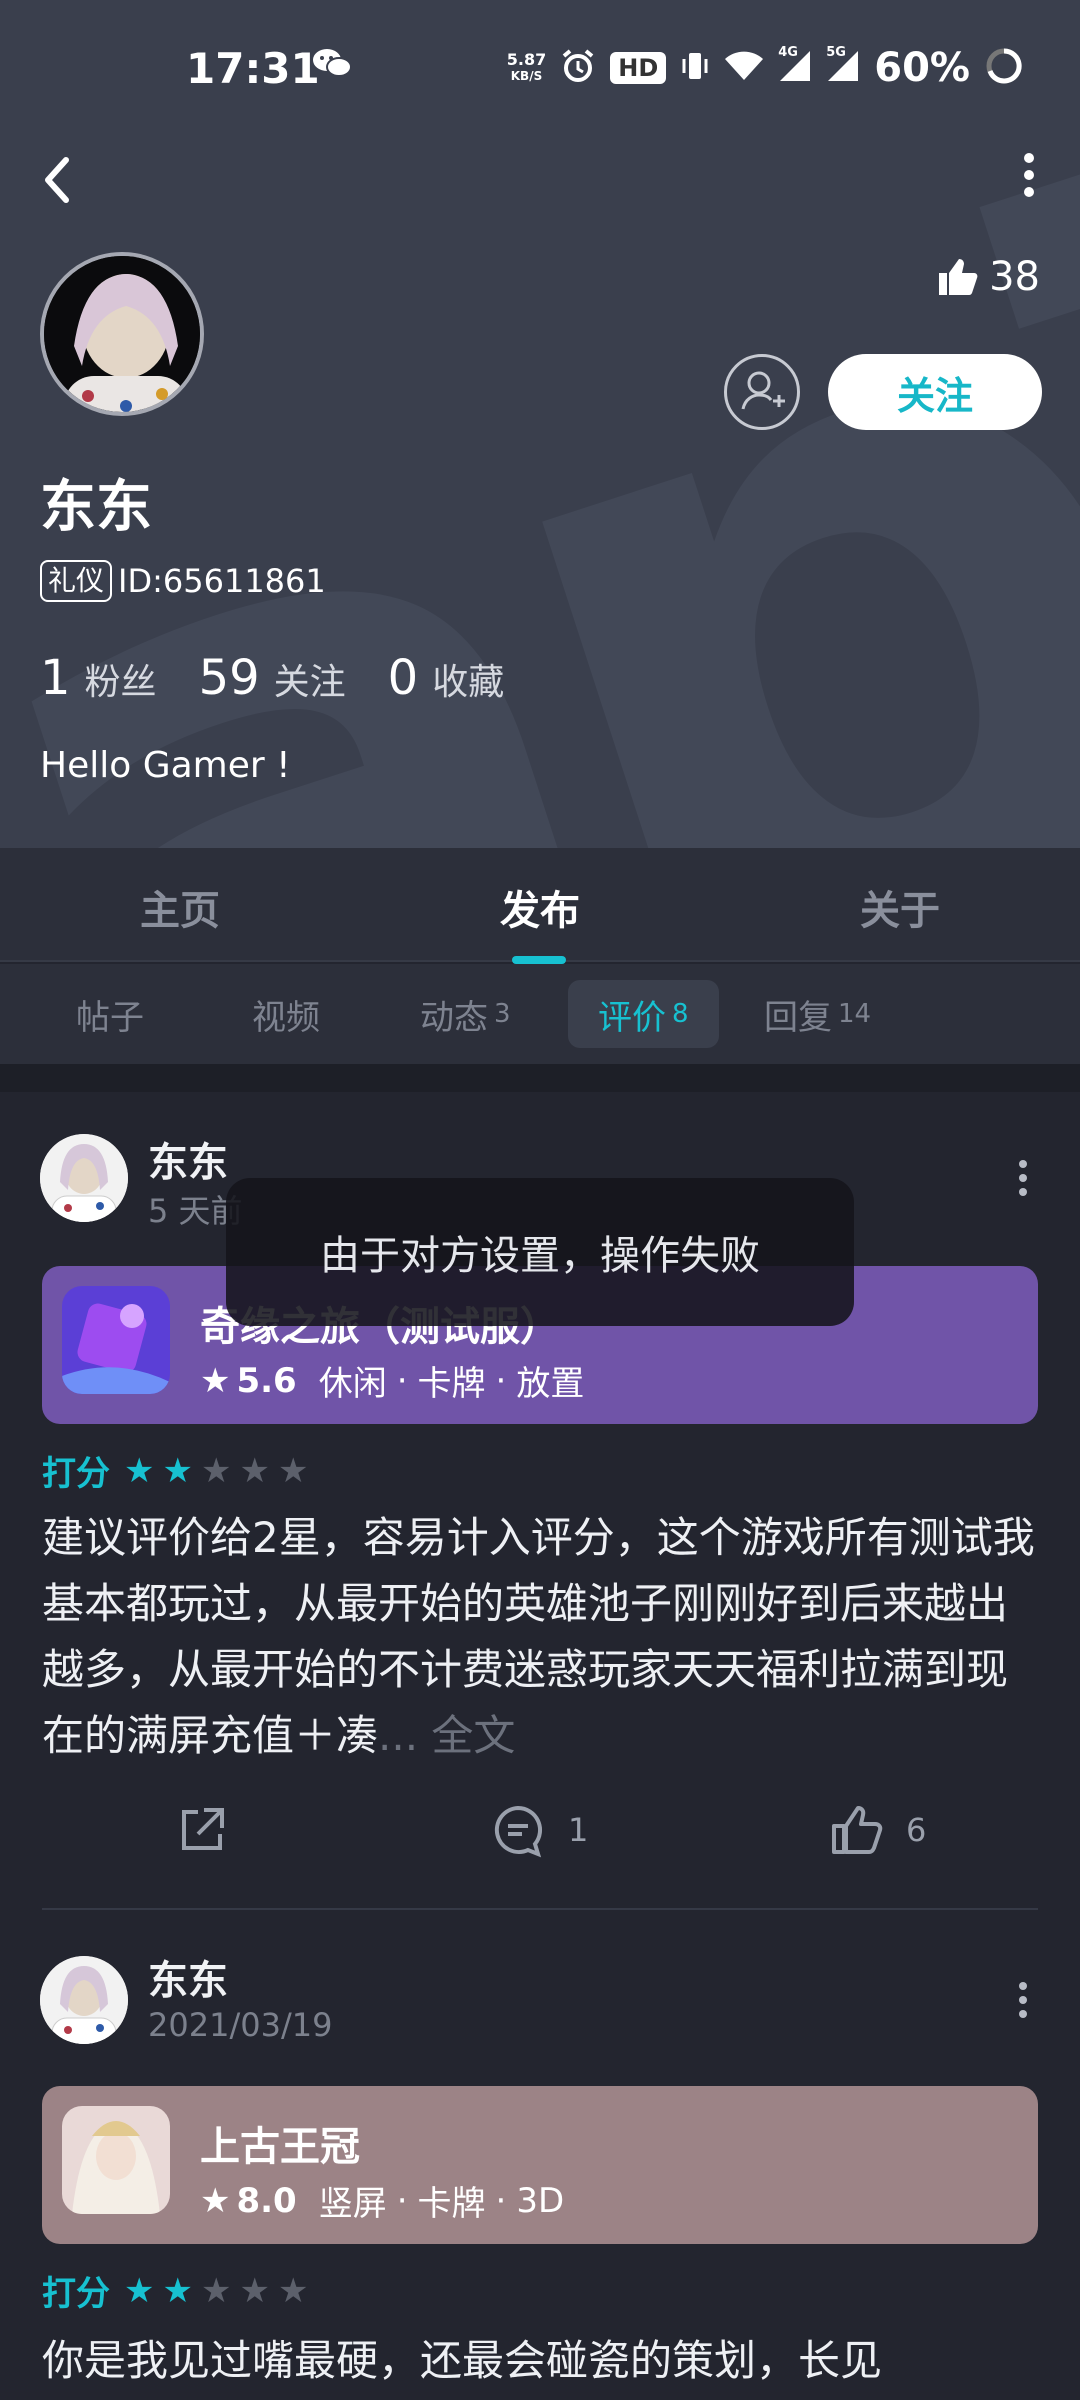  Describe the element at coordinates (539, 960) in the screenshot. I see `active-tab-indicator` at that location.